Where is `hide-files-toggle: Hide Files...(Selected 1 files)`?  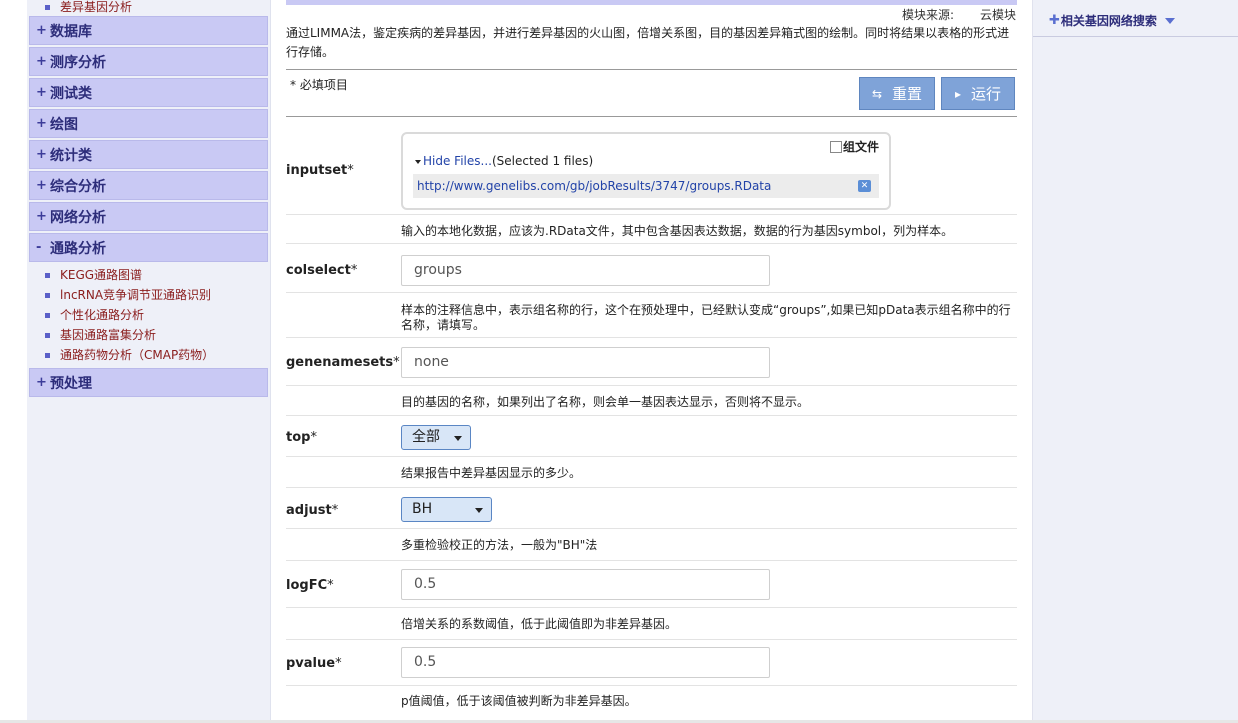
hide-files-toggle: Hide Files...(Selected 1 files) is located at coordinates (504, 161).